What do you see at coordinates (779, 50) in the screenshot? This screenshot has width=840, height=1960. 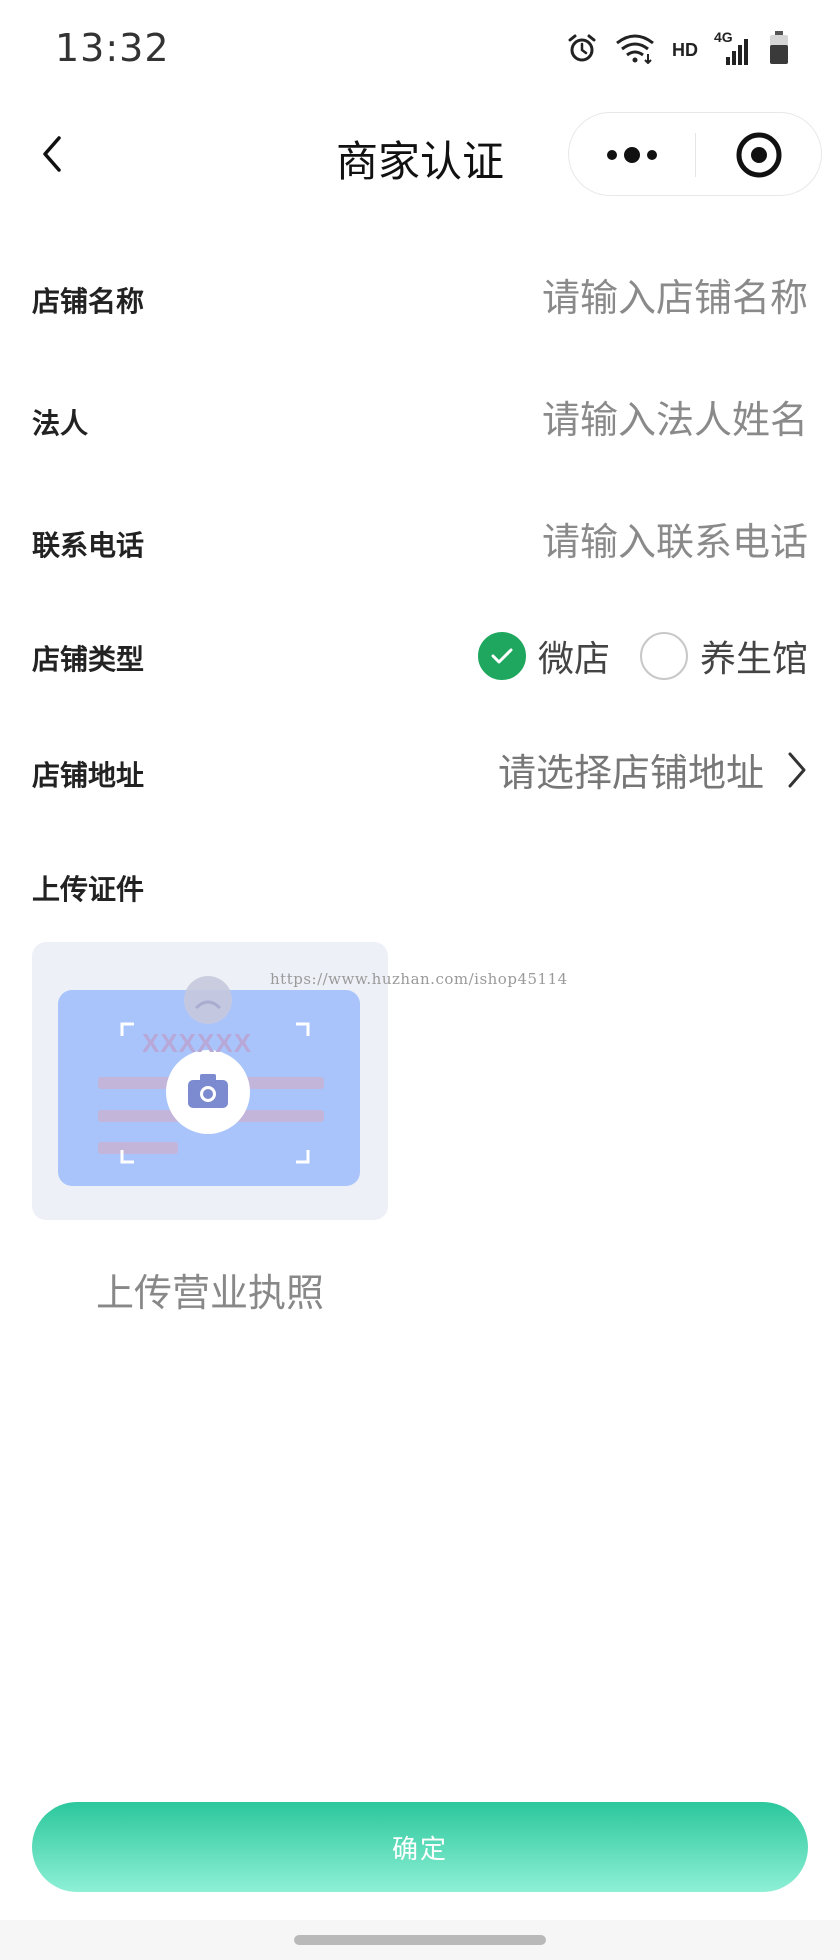 I see `battery-icon` at bounding box center [779, 50].